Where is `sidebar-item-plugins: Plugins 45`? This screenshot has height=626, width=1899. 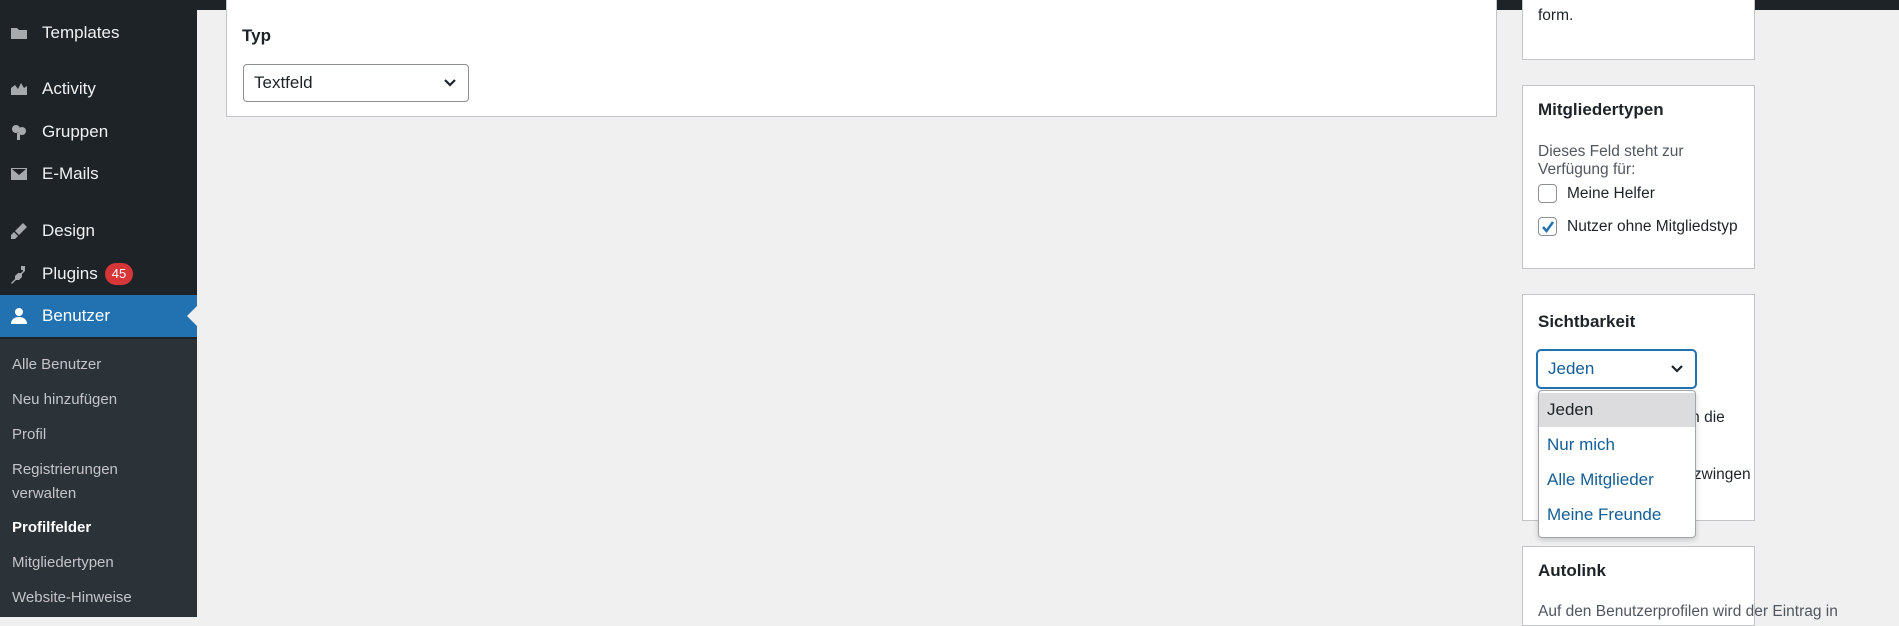
sidebar-item-plugins: Plugins 45 is located at coordinates (98, 274).